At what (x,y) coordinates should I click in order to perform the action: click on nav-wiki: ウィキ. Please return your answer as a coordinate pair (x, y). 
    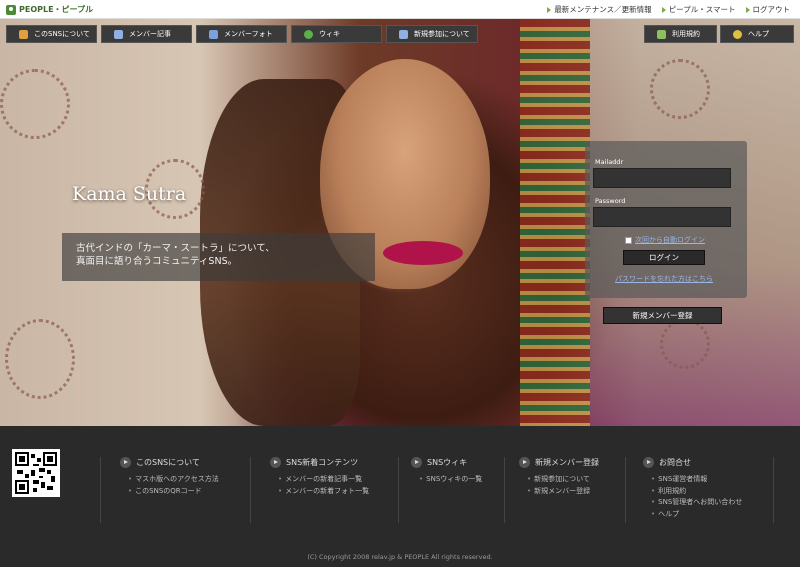
    Looking at the image, I should click on (336, 34).